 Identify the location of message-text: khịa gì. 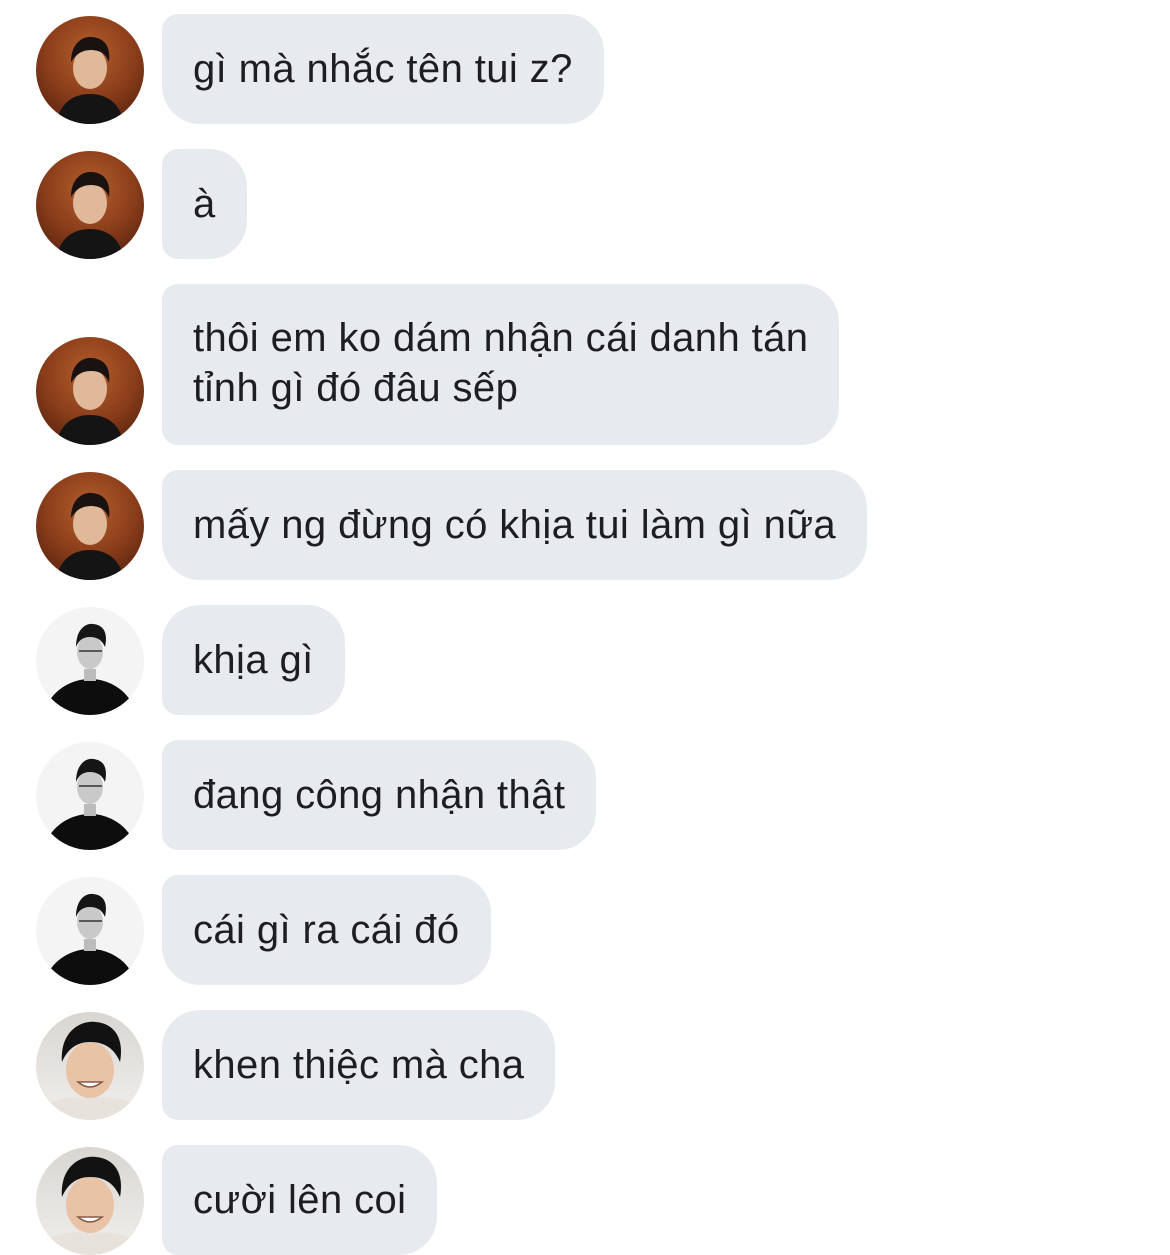
(253, 660).